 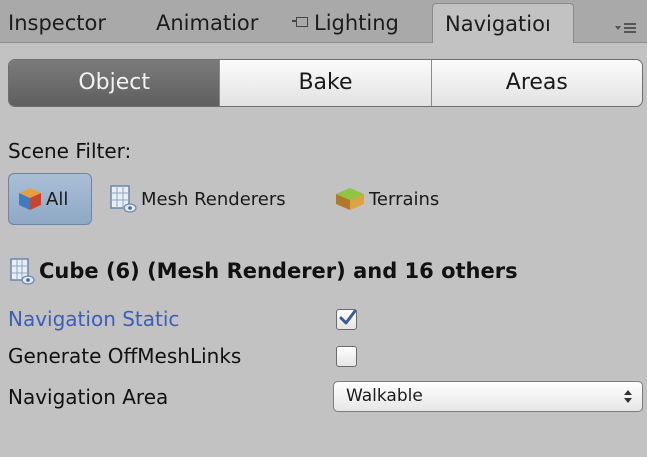 I want to click on tab-inspector: Inspector, so click(x=72, y=23).